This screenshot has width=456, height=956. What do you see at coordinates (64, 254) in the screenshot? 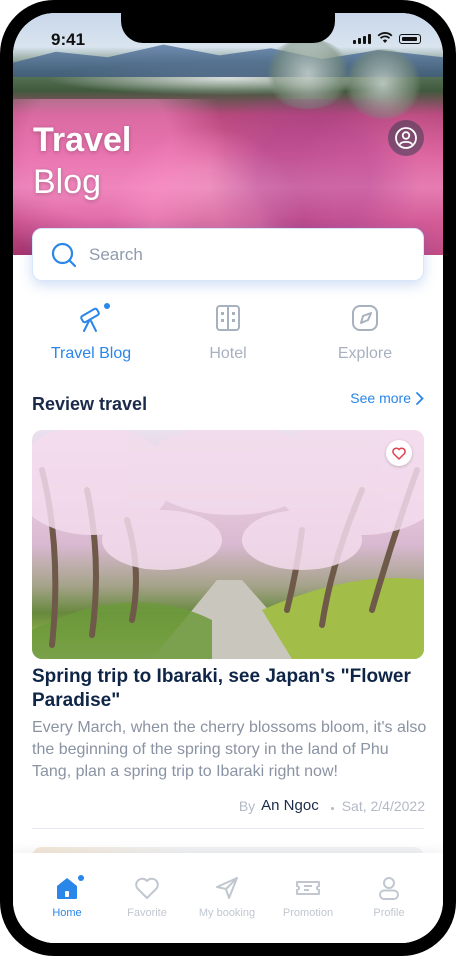
I see `search-icon` at bounding box center [64, 254].